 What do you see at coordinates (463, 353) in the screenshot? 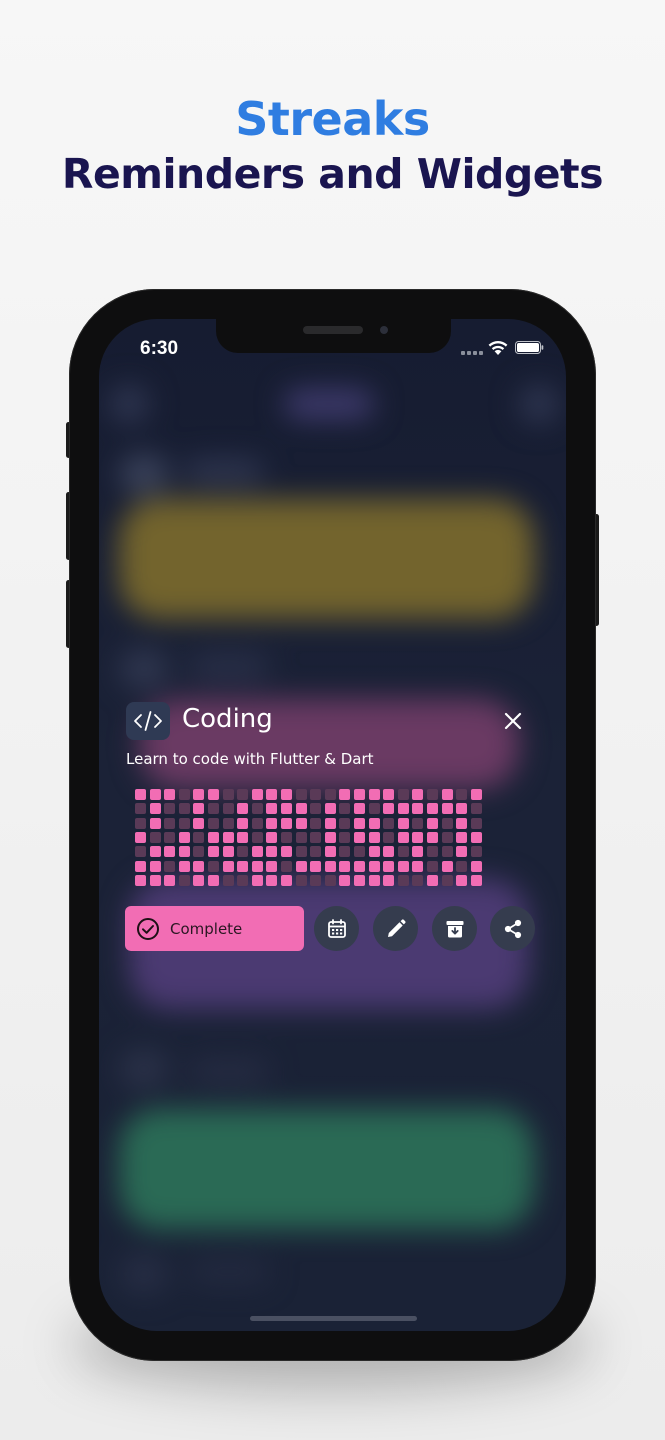
I see `signal-dot` at bounding box center [463, 353].